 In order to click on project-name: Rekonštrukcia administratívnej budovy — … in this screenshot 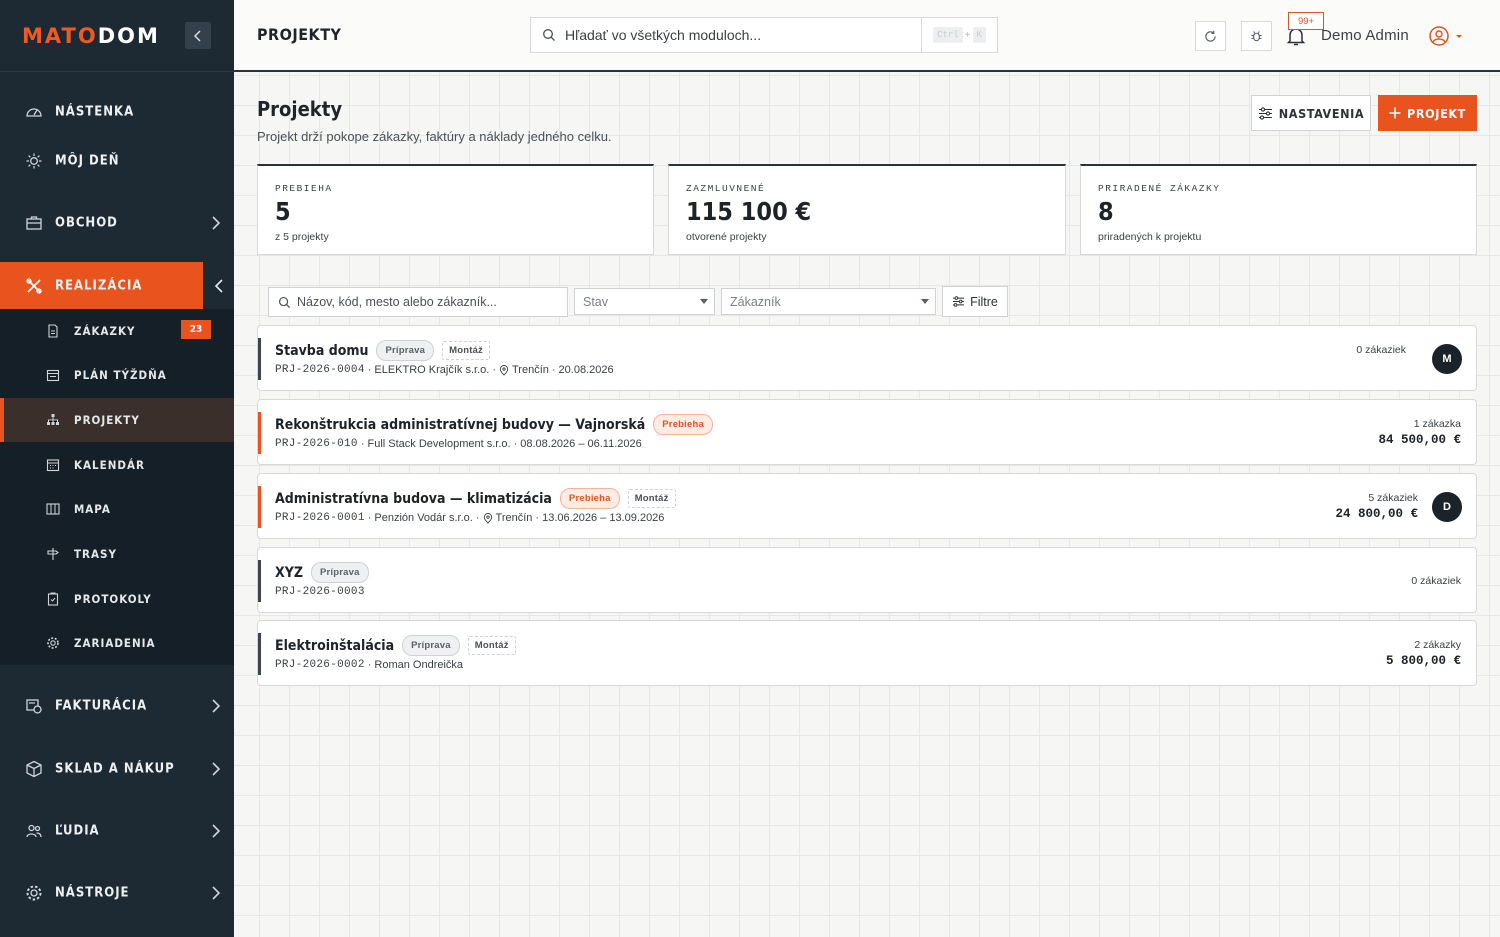, I will do `click(460, 425)`.